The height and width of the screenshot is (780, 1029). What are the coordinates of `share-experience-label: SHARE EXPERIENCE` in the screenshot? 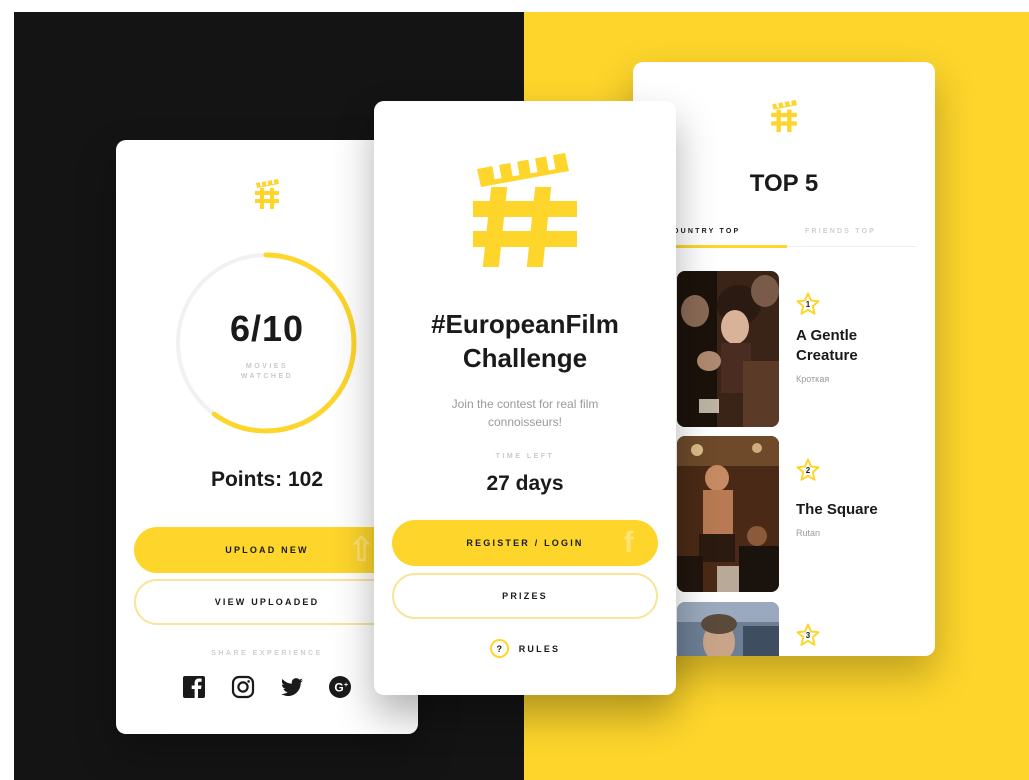 It's located at (267, 653).